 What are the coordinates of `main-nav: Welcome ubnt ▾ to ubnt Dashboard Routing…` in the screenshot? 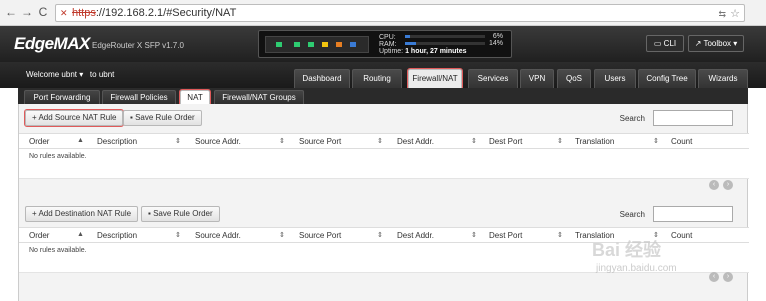 It's located at (383, 75).